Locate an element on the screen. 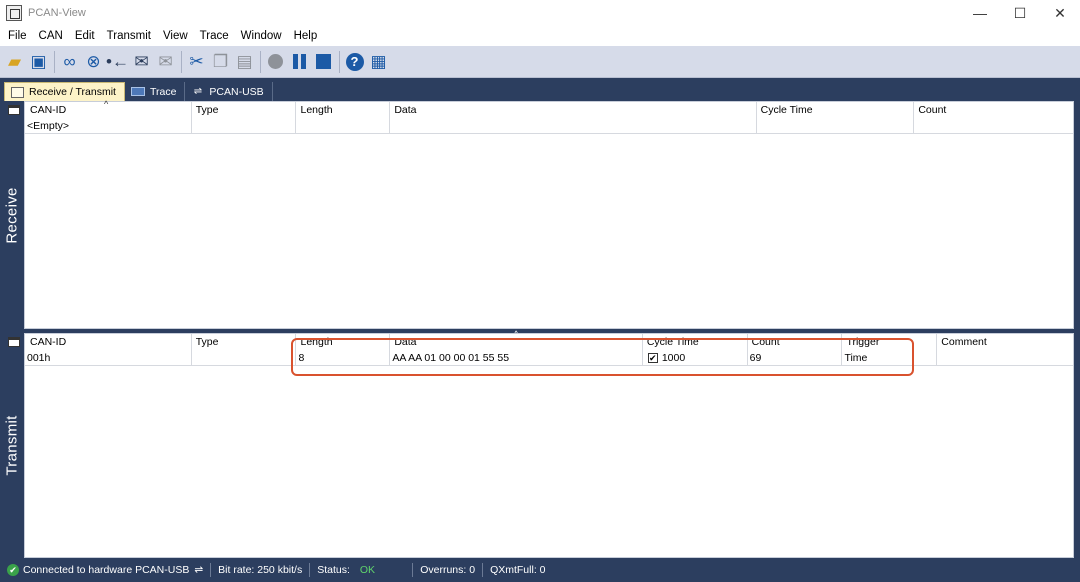 This screenshot has width=1080, height=582. receive-window-icon is located at coordinates (14, 110).